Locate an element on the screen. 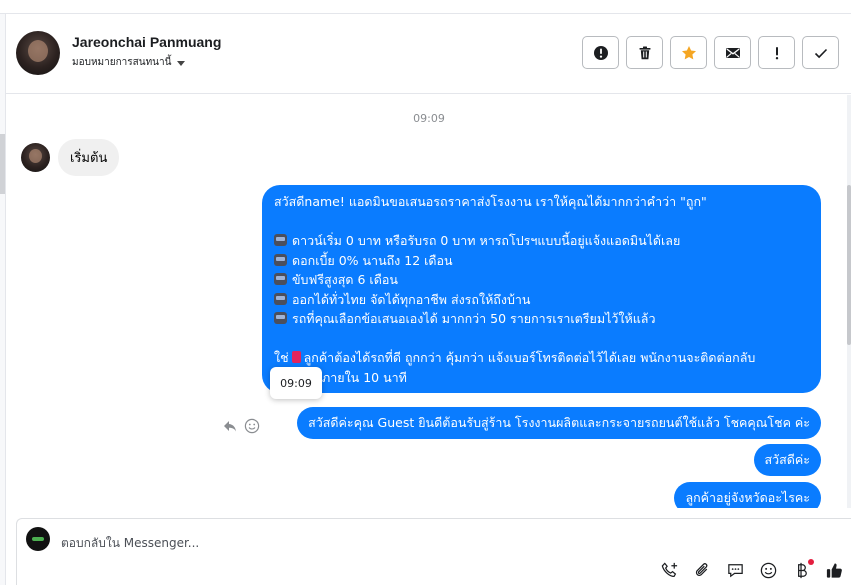 Image resolution: width=851 pixels, height=585 pixels. thread-timestamp: 09:09 is located at coordinates (429, 118).